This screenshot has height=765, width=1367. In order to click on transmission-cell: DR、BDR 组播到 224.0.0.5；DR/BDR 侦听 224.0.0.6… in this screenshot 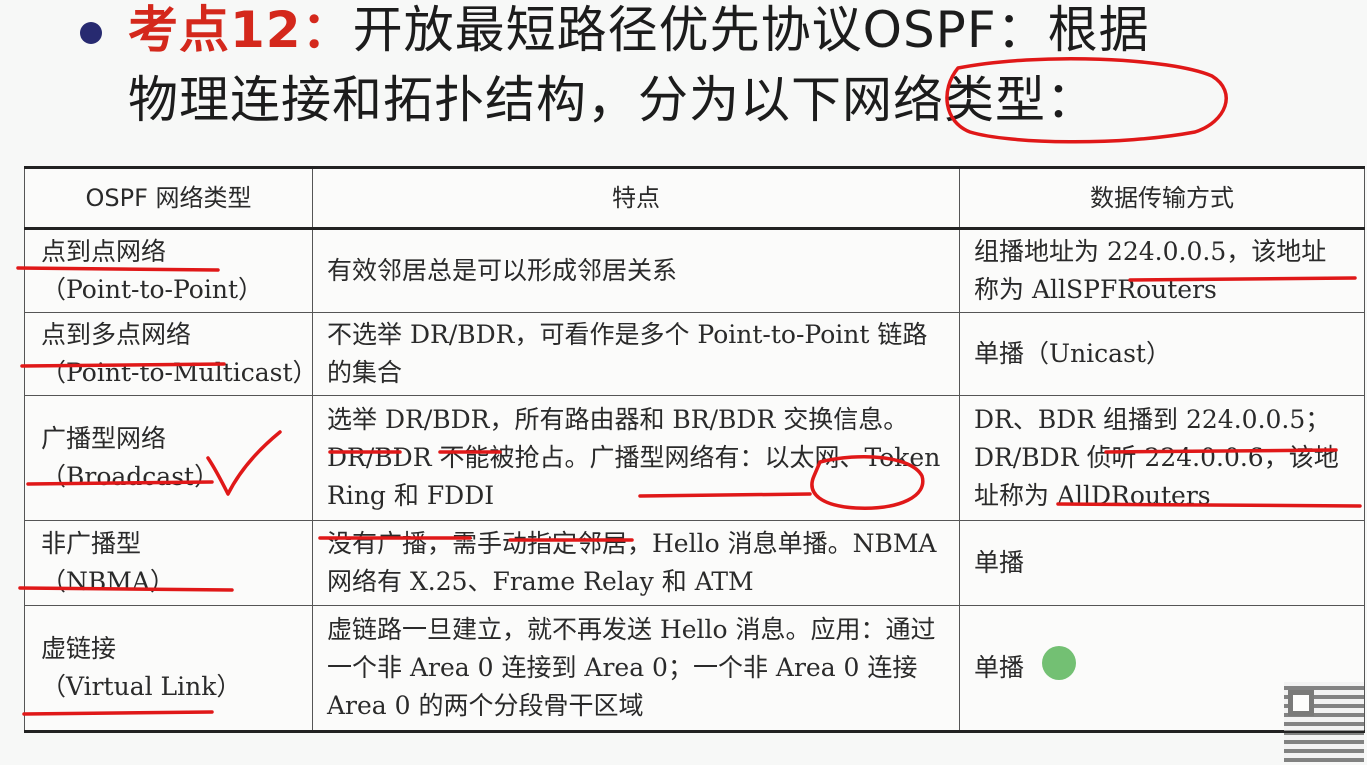, I will do `click(1162, 458)`.